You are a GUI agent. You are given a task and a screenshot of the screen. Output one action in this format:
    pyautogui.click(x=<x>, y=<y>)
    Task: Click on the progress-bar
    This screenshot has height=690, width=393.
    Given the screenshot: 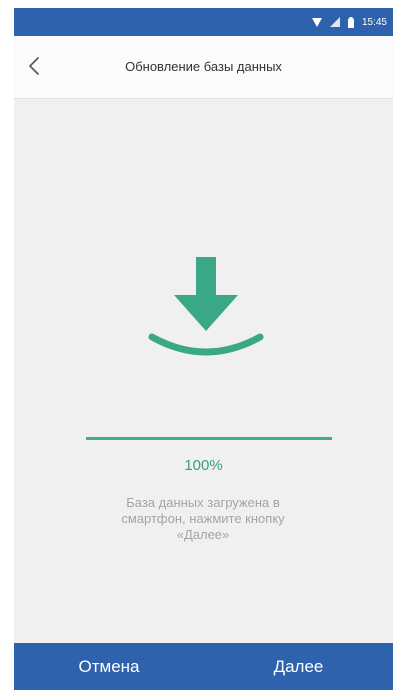 What is the action you would take?
    pyautogui.click(x=209, y=438)
    